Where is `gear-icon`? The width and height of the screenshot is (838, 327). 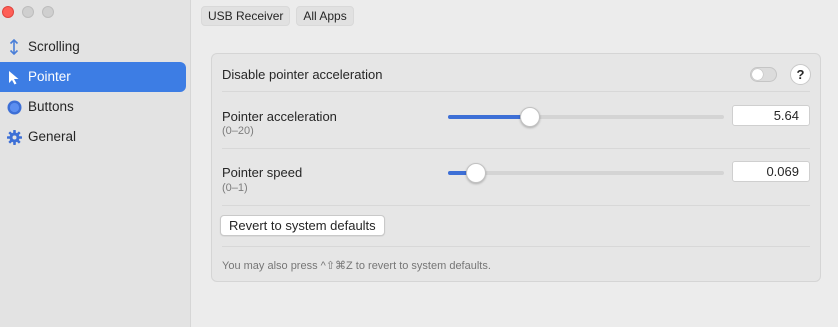 gear-icon is located at coordinates (14, 137).